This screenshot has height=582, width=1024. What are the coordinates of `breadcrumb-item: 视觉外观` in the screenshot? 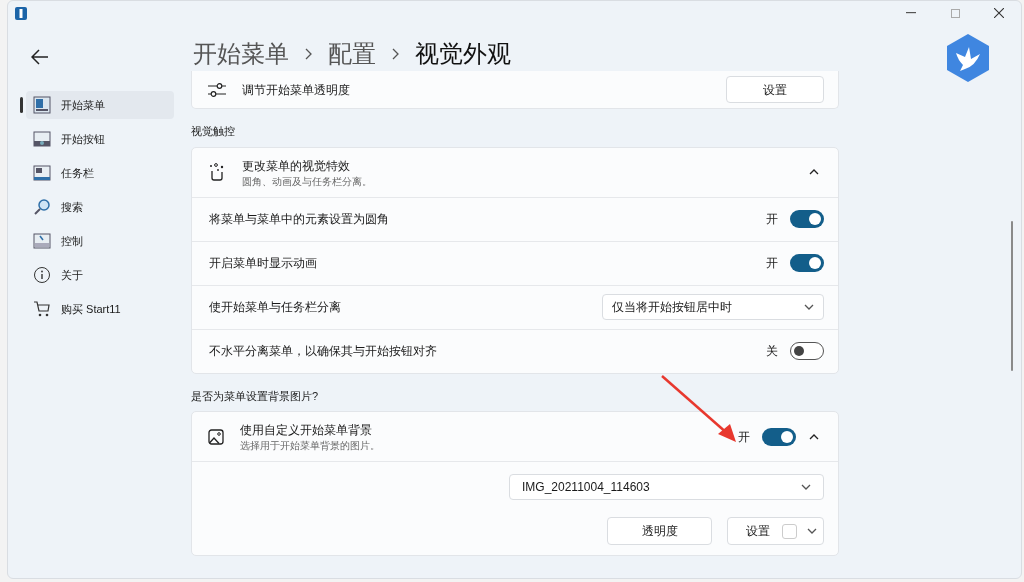 It's located at (463, 54).